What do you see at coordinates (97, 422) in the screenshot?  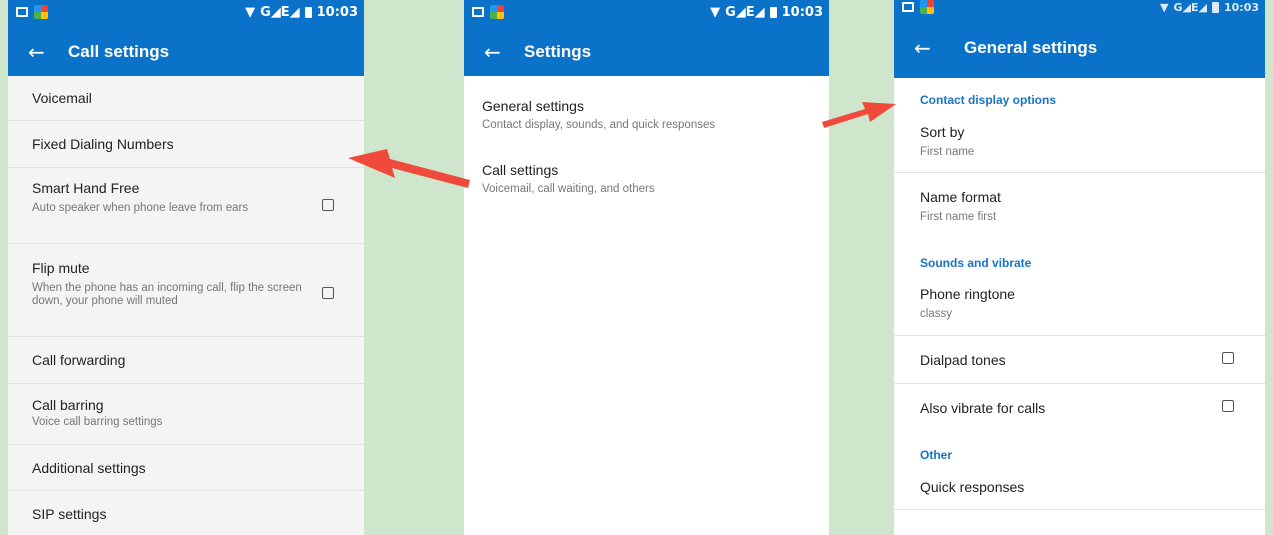 I see `item-subtitle: Voice call barring settings` at bounding box center [97, 422].